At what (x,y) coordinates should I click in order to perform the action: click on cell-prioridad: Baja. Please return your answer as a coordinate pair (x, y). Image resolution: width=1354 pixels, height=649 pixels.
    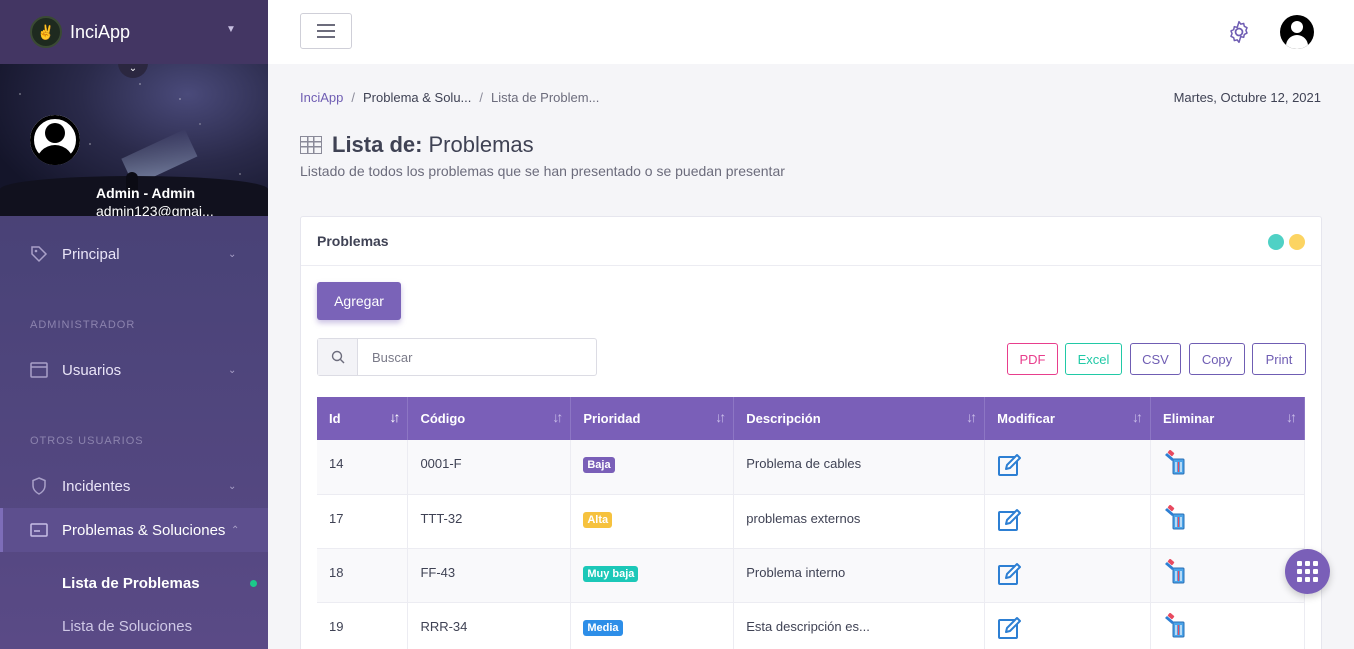
    Looking at the image, I should click on (652, 467).